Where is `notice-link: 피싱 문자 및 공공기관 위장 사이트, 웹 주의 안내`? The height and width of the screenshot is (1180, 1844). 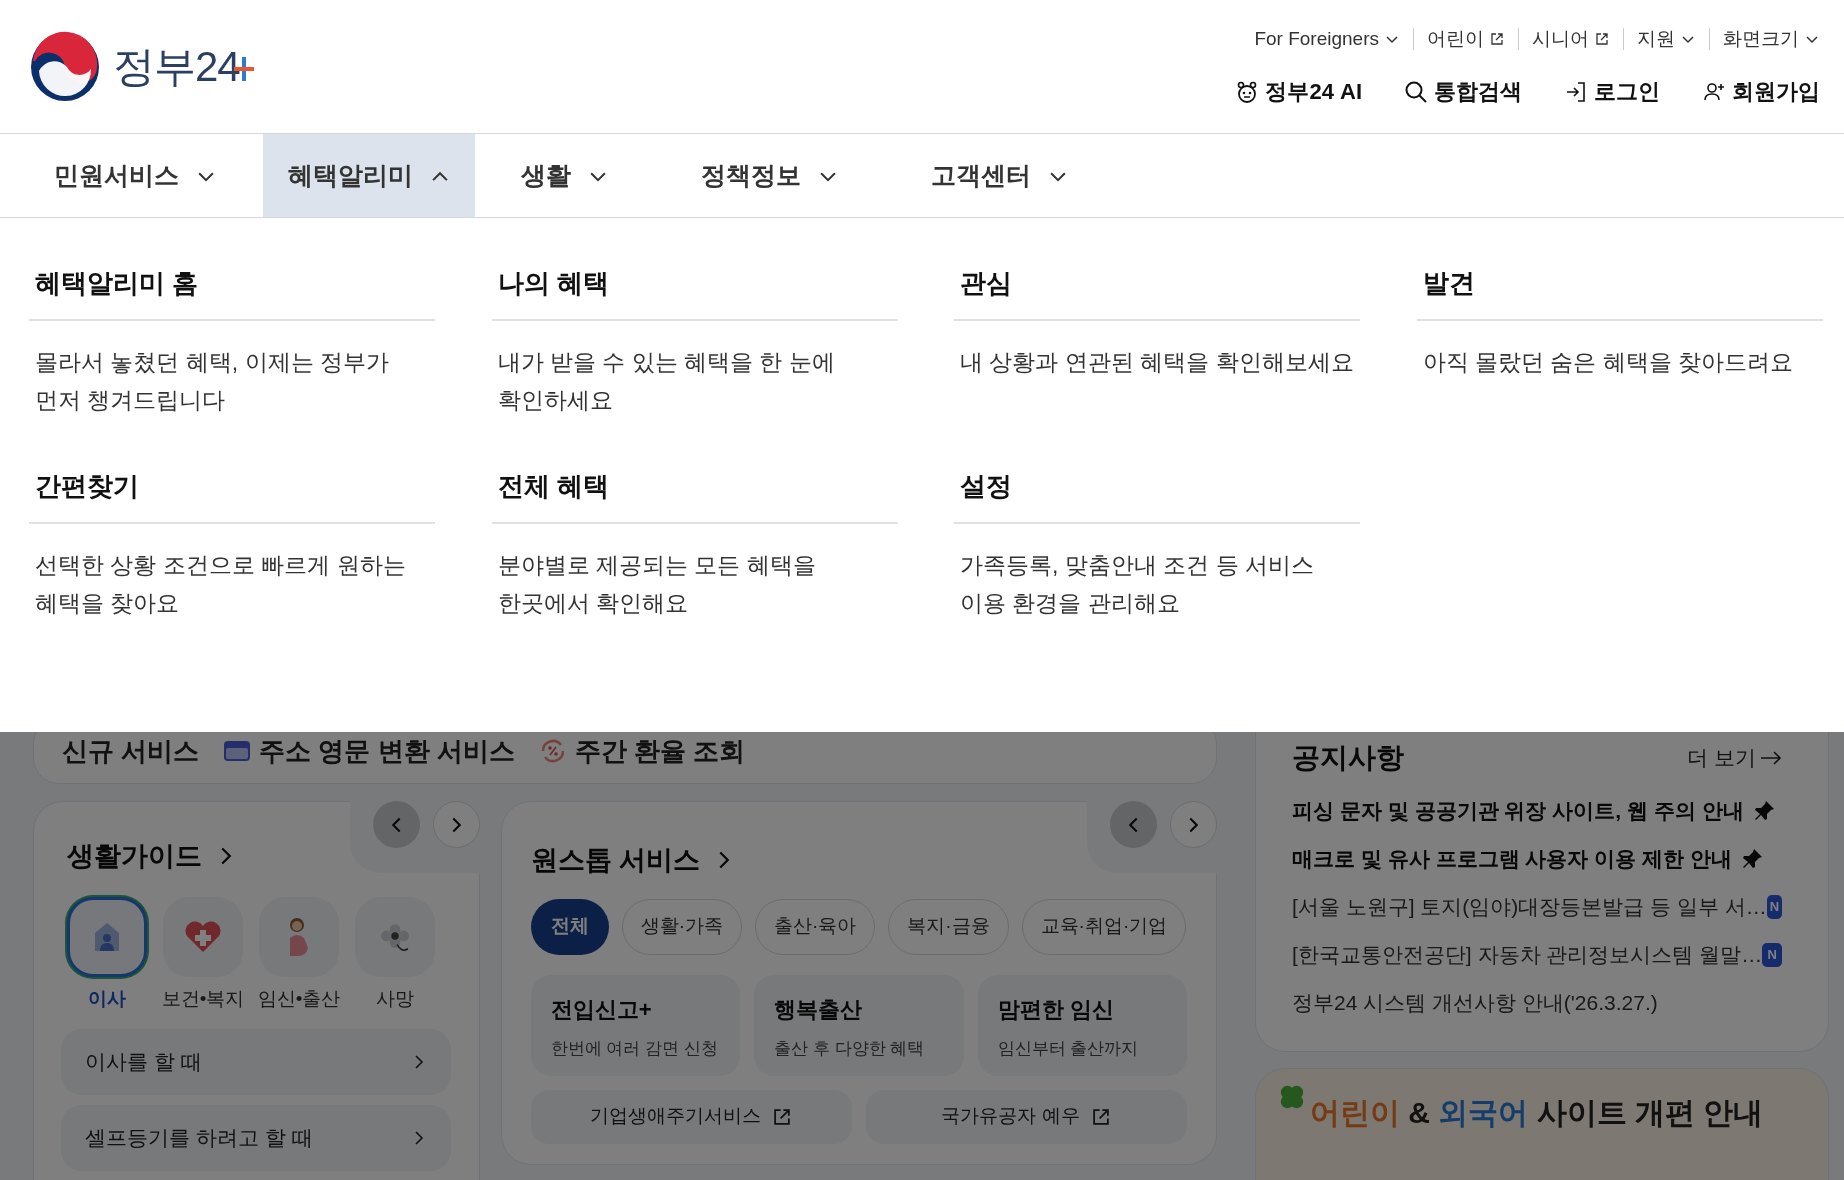
notice-link: 피싱 문자 및 공공기관 위장 사이트, 웹 주의 안내 is located at coordinates (1534, 811).